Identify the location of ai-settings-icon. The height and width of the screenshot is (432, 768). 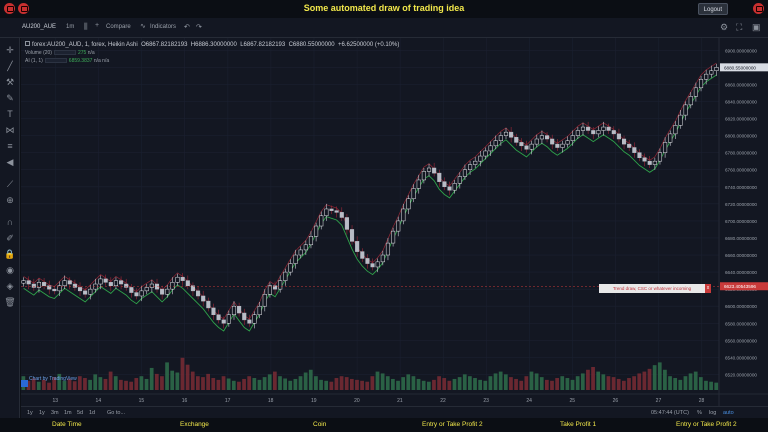
(55, 61).